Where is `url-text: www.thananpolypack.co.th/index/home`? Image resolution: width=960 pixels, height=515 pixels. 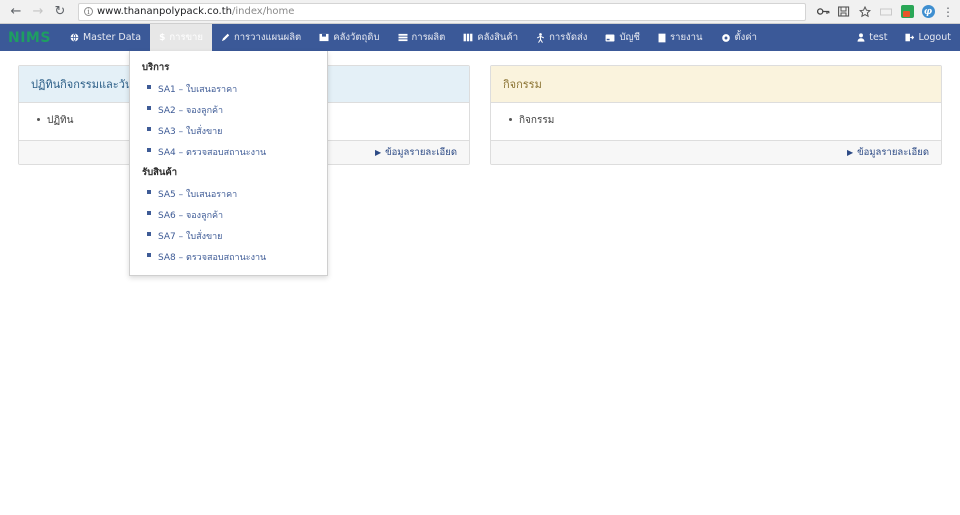
url-text: www.thananpolypack.co.th/index/home is located at coordinates (195, 11).